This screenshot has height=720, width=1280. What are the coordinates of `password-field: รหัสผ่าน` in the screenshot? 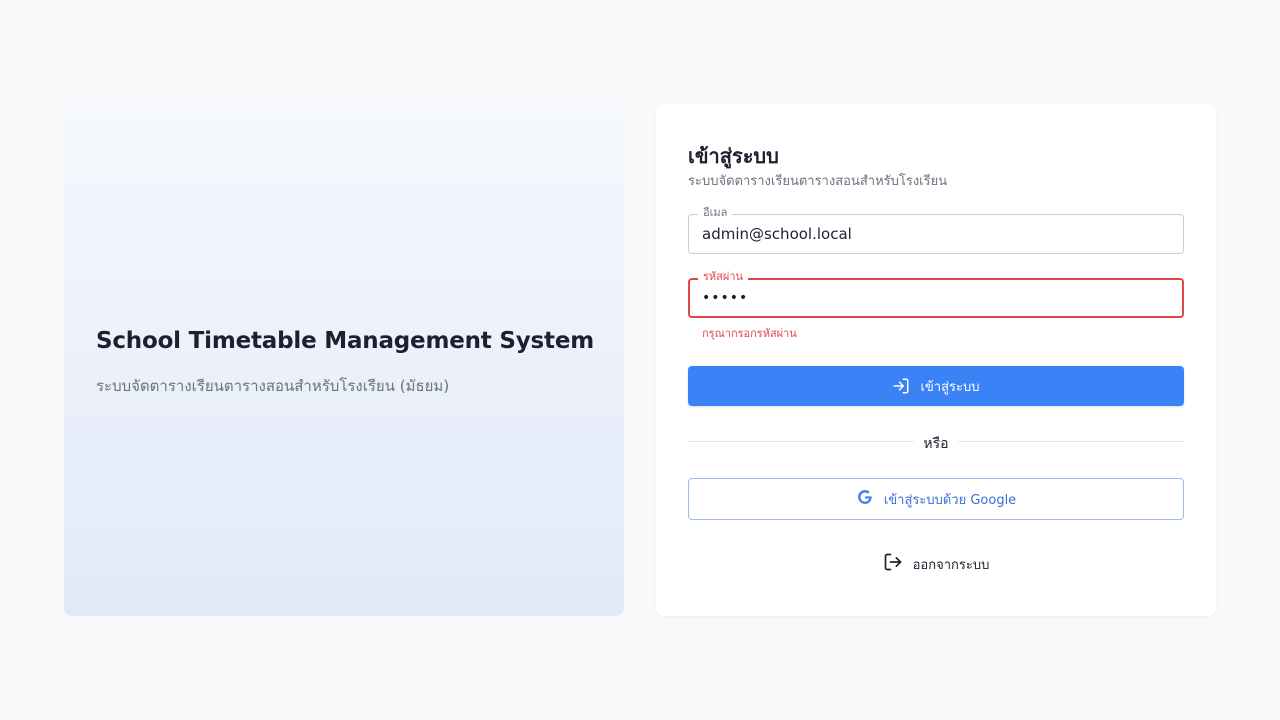 It's located at (936, 294).